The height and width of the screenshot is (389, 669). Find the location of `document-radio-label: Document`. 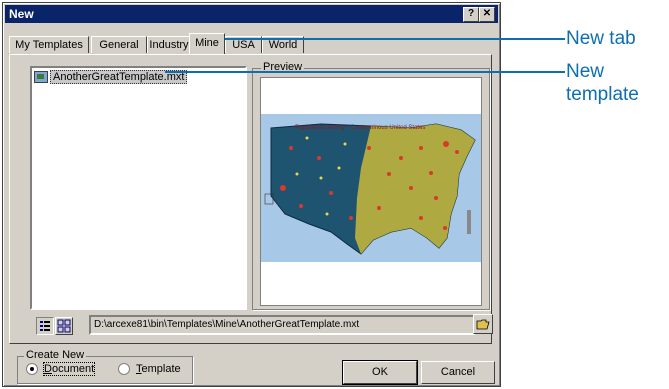

document-radio-label: Document is located at coordinates (69, 369).